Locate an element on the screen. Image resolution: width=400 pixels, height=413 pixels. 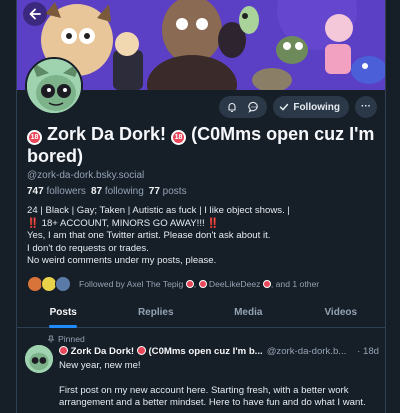
followed-by-prefix: Followed by is located at coordinates (103, 284).